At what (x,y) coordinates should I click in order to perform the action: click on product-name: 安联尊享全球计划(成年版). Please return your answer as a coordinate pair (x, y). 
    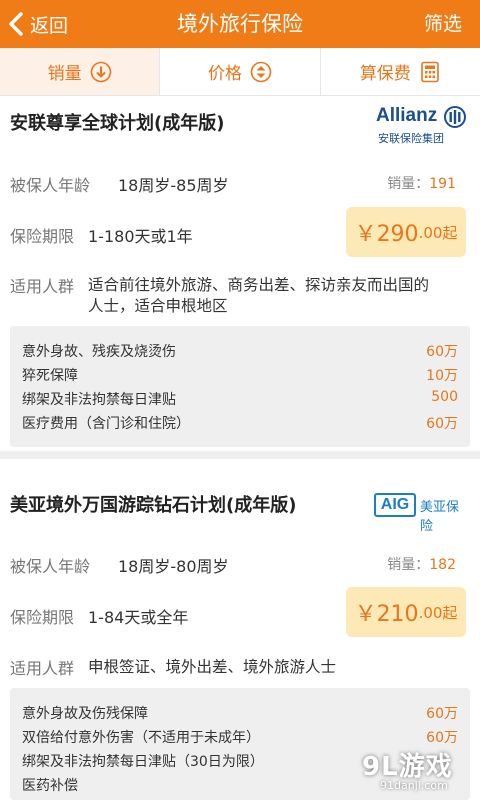
    Looking at the image, I should click on (117, 123).